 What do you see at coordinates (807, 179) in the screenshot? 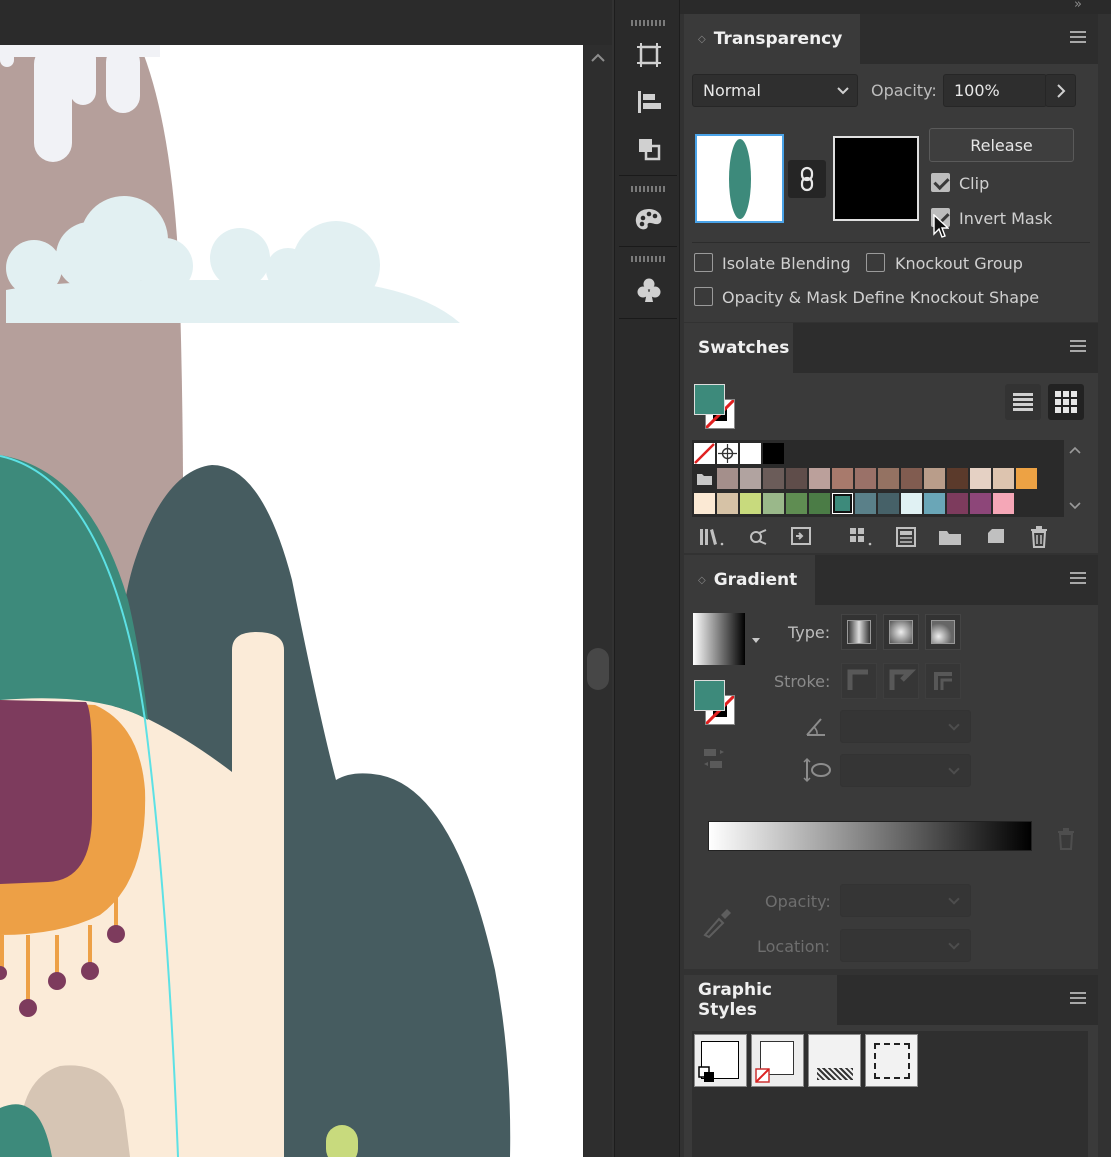
I see `link-mask-button` at bounding box center [807, 179].